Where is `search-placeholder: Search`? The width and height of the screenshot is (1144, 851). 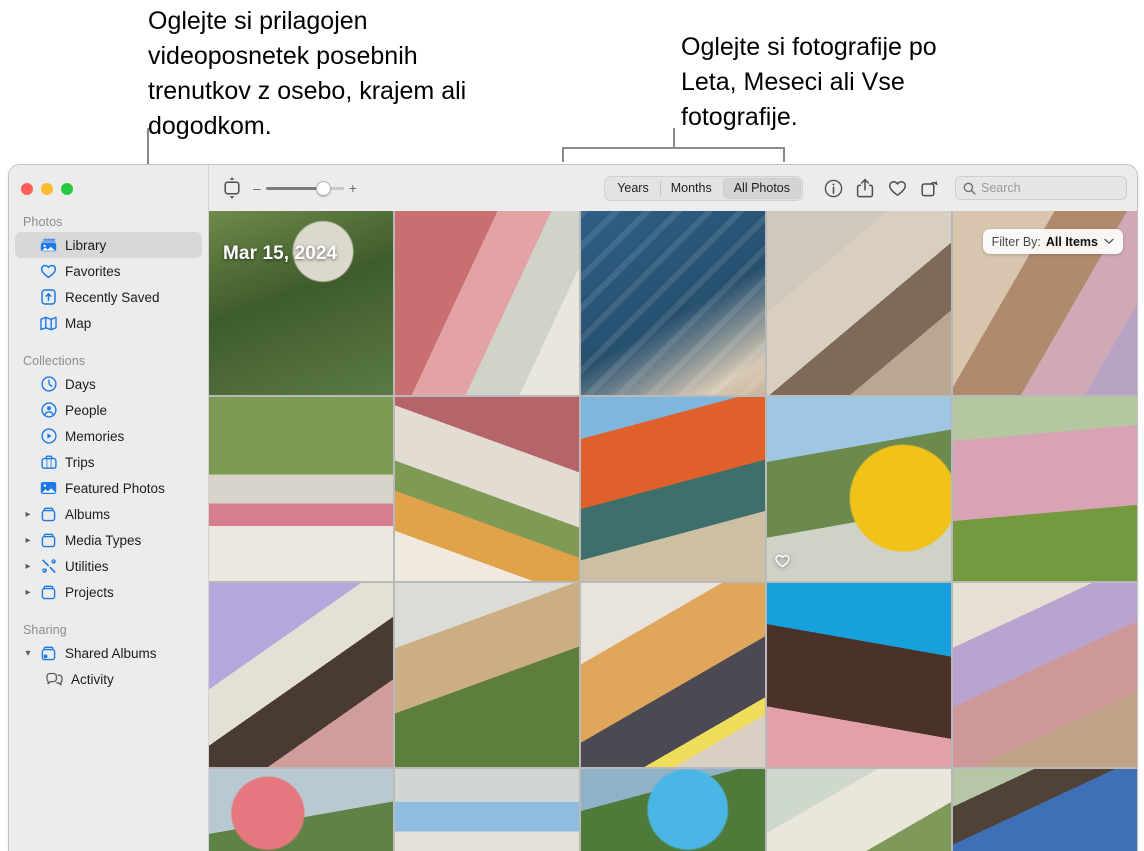
search-placeholder: Search is located at coordinates (1001, 188).